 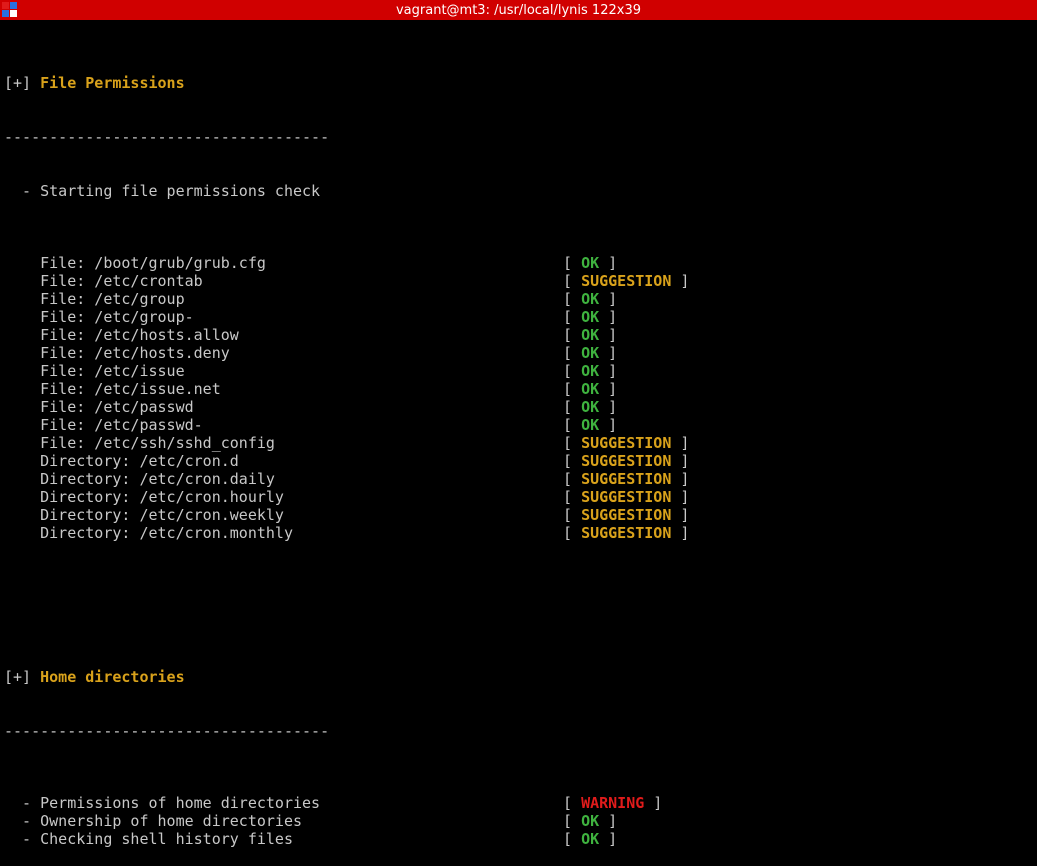 What do you see at coordinates (520, 317) in the screenshot?
I see `result-line: File: /etc/group- [ OK ]` at bounding box center [520, 317].